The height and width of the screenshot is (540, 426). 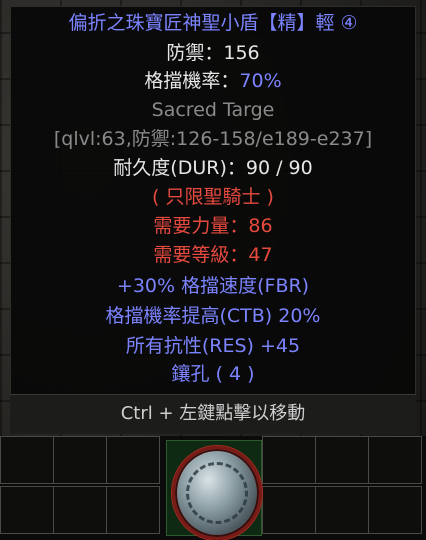 What do you see at coordinates (213, 197) in the screenshot?
I see `class-requirement: ( 只限聖騎士 )` at bounding box center [213, 197].